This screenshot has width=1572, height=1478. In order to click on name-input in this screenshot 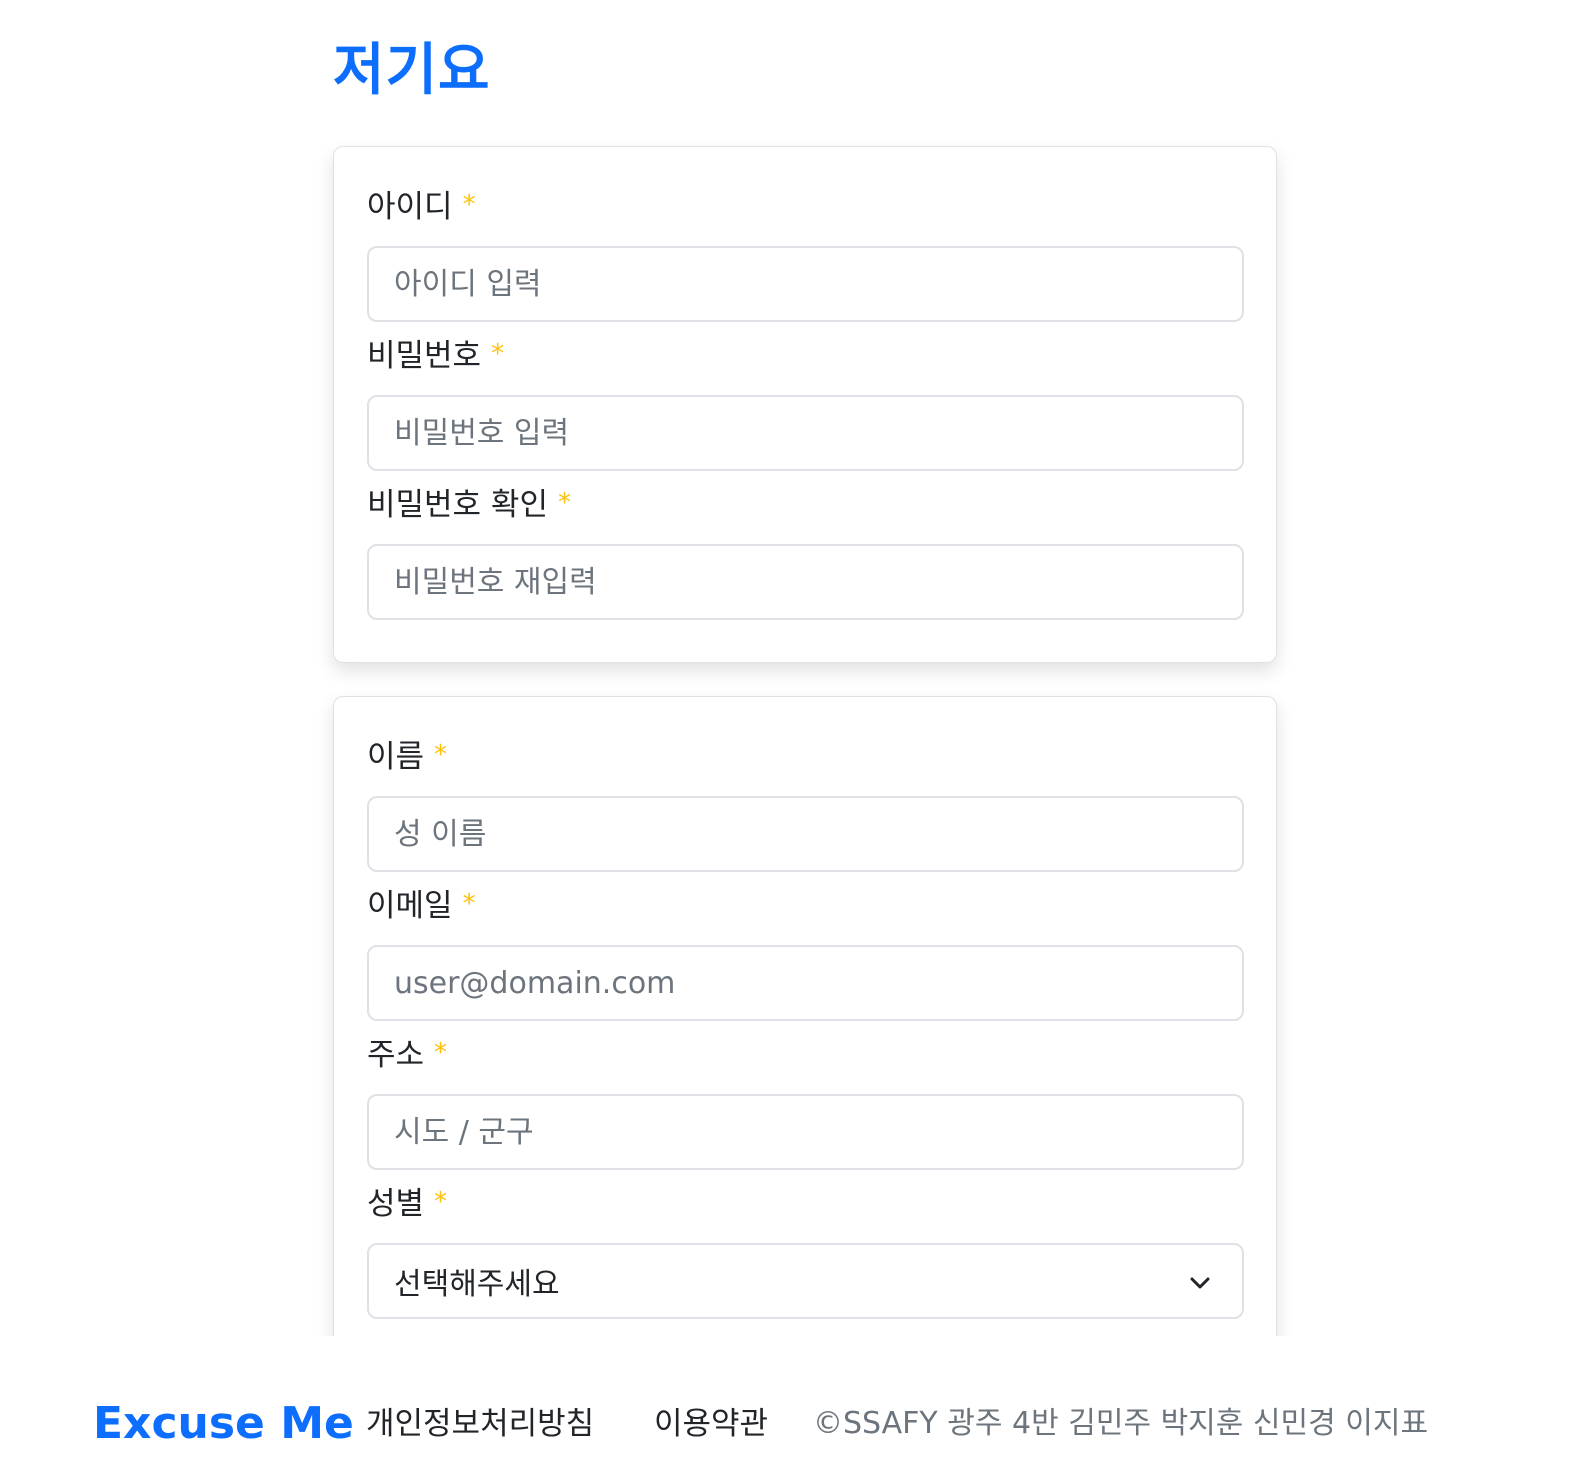, I will do `click(805, 834)`.